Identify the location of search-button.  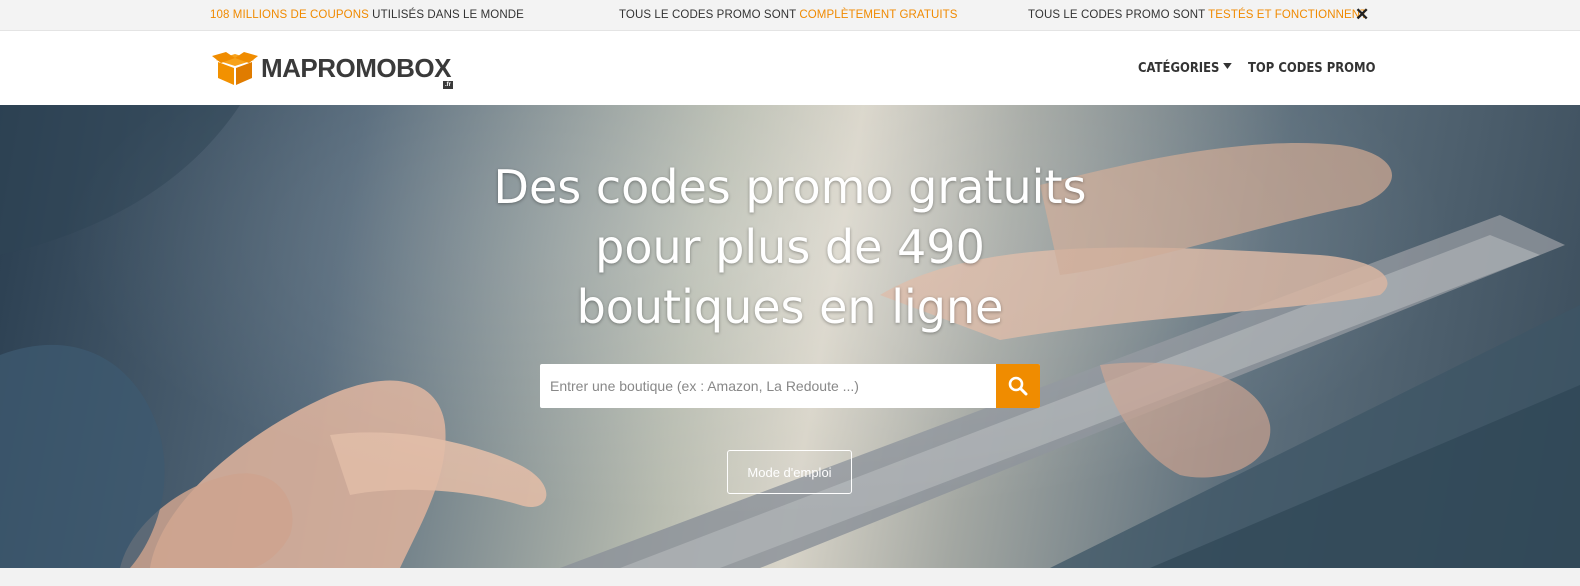
(1018, 386).